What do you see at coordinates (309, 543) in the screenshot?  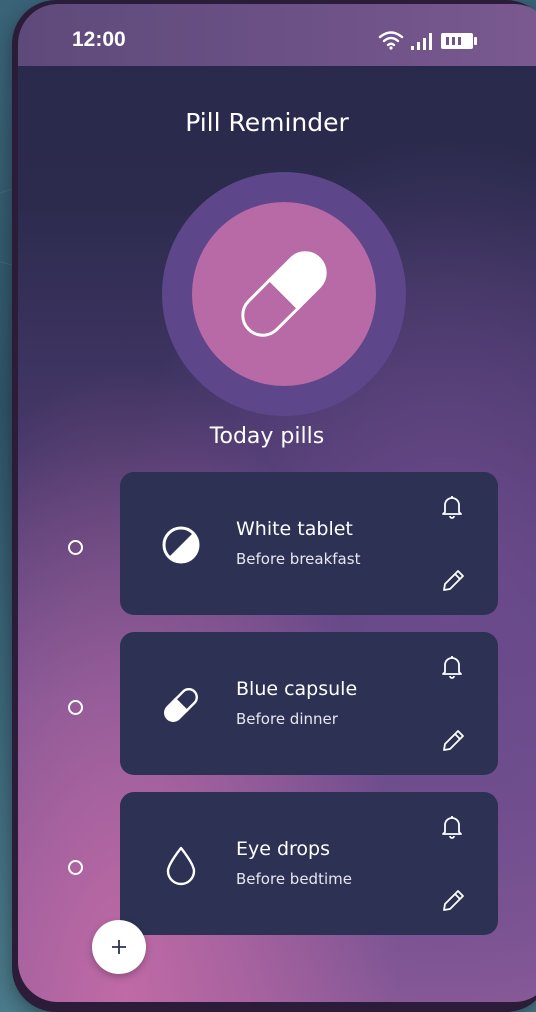 I see `med-card: White tablet Before breakfast` at bounding box center [309, 543].